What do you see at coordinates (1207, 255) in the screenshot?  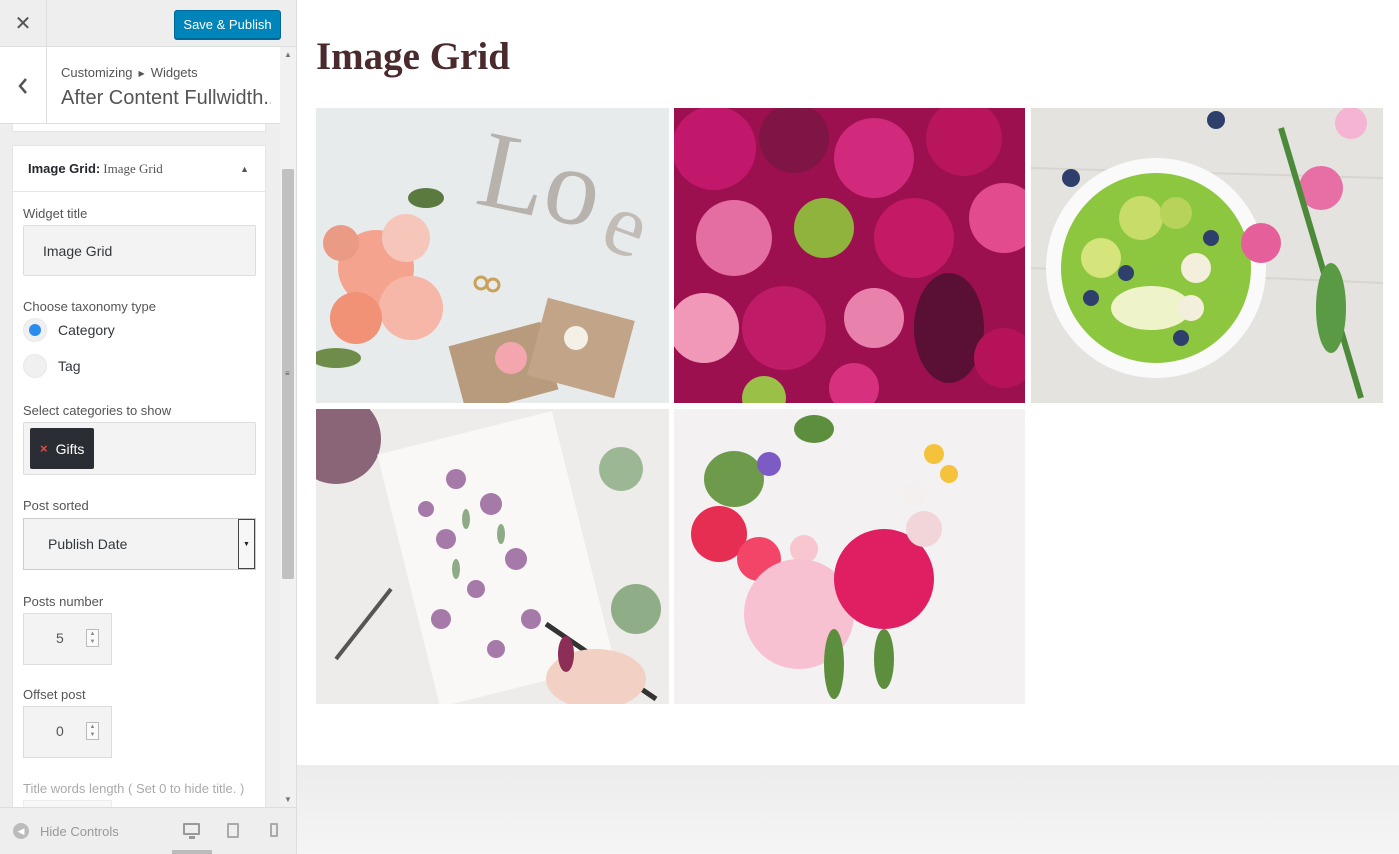 I see `grid-image-smoothie-bowl` at bounding box center [1207, 255].